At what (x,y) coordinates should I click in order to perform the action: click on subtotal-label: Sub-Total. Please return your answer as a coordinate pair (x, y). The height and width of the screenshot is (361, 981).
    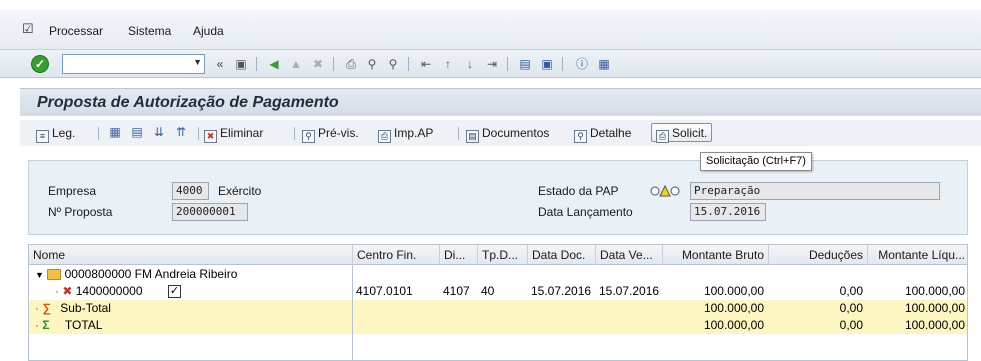
    Looking at the image, I should click on (85, 308).